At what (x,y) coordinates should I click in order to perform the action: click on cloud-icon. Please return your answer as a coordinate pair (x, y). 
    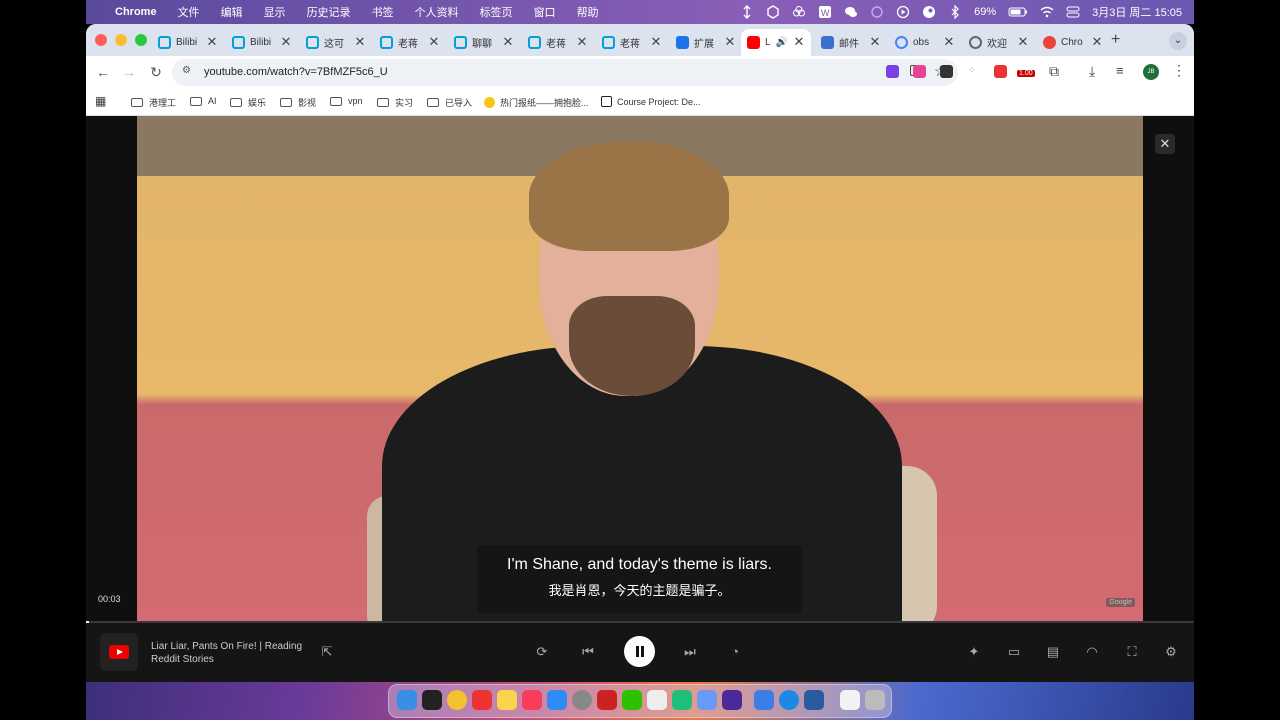
    Looking at the image, I should click on (799, 12).